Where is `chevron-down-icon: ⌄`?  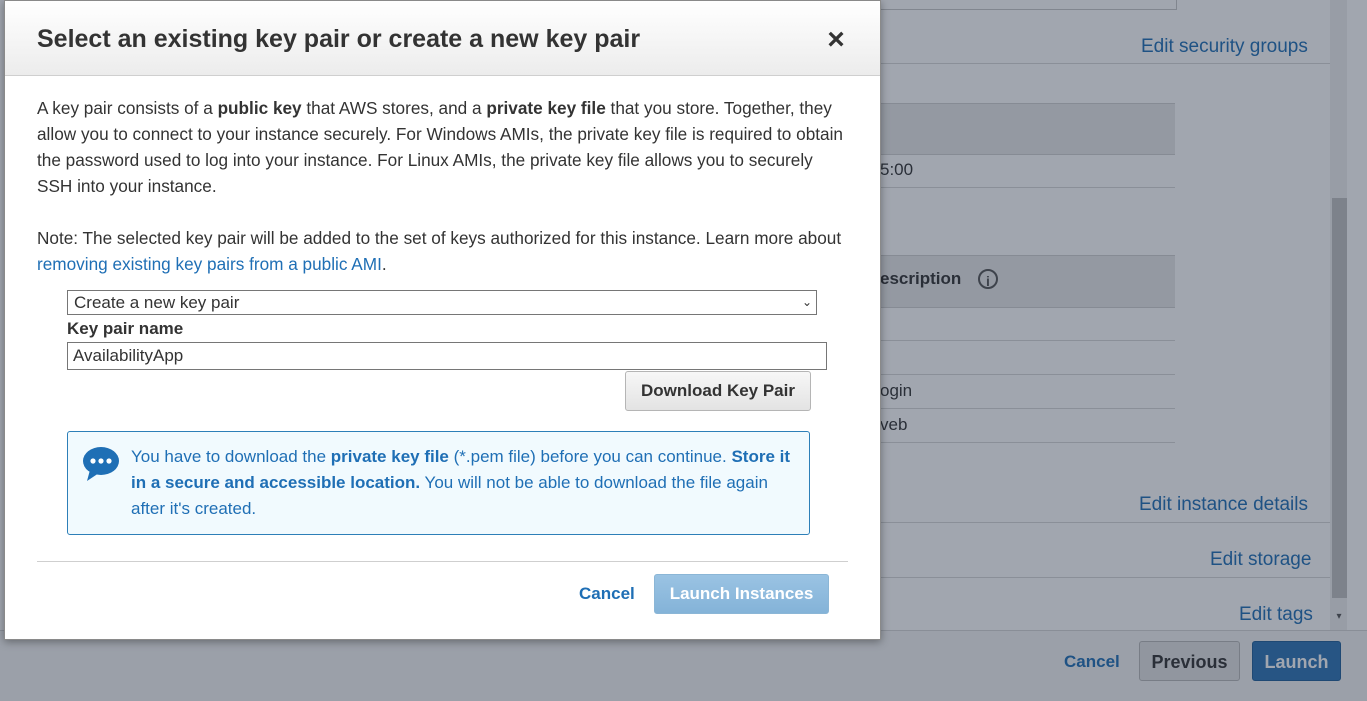
chevron-down-icon: ⌄ is located at coordinates (806, 302).